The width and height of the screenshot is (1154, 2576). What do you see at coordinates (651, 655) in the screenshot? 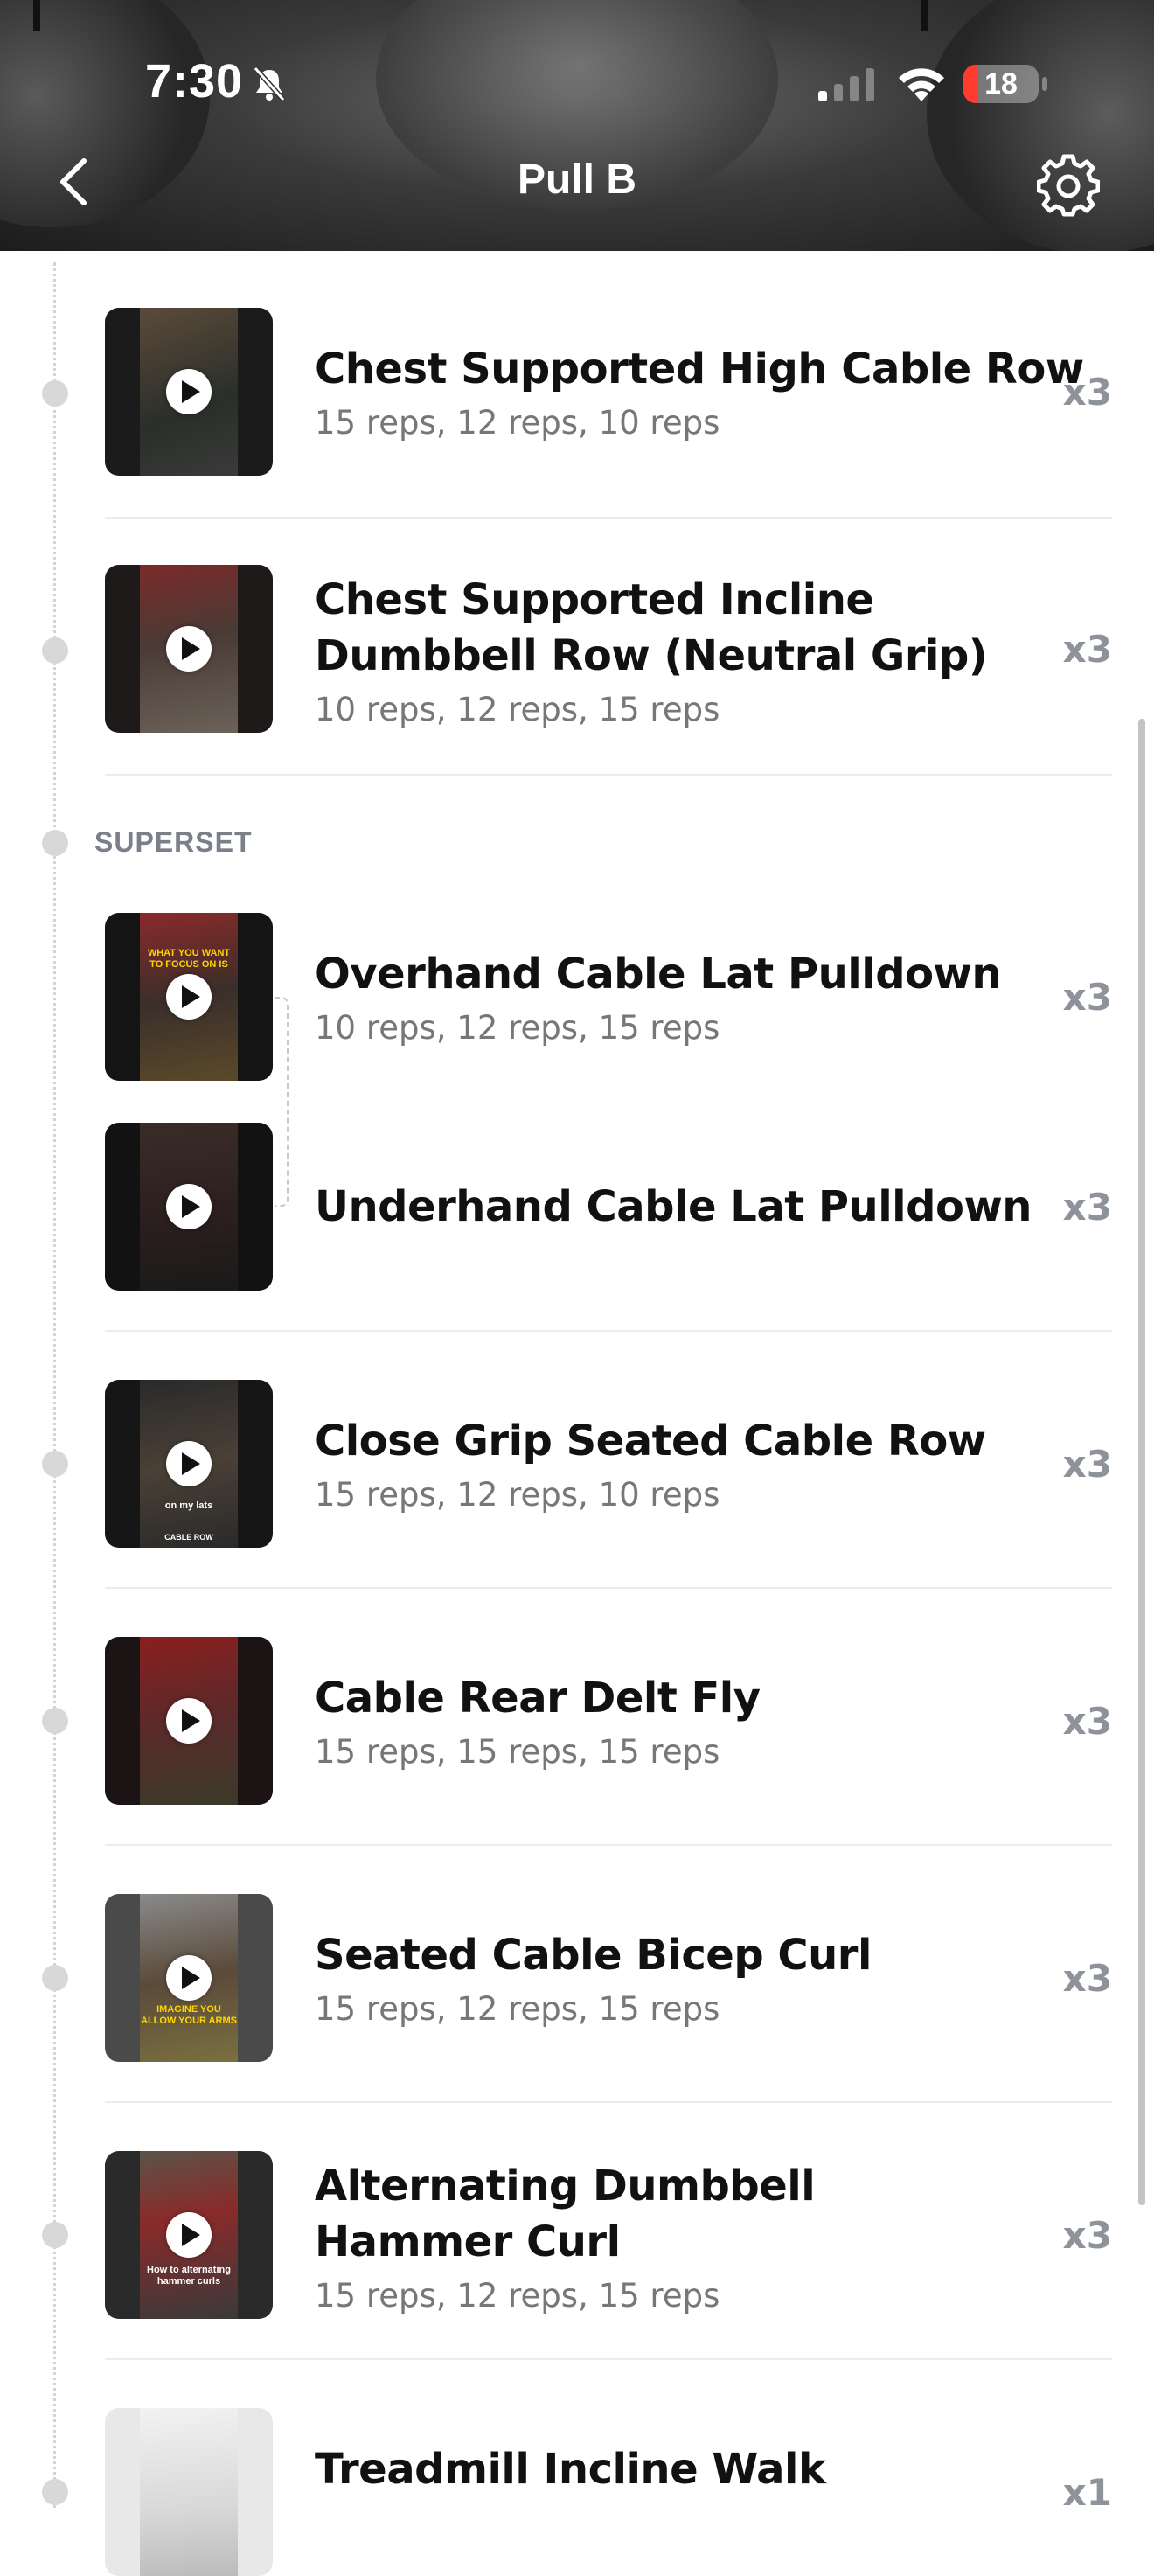
I see `exercise-name-line-2: Dumbbell Row (Neutral Grip)` at bounding box center [651, 655].